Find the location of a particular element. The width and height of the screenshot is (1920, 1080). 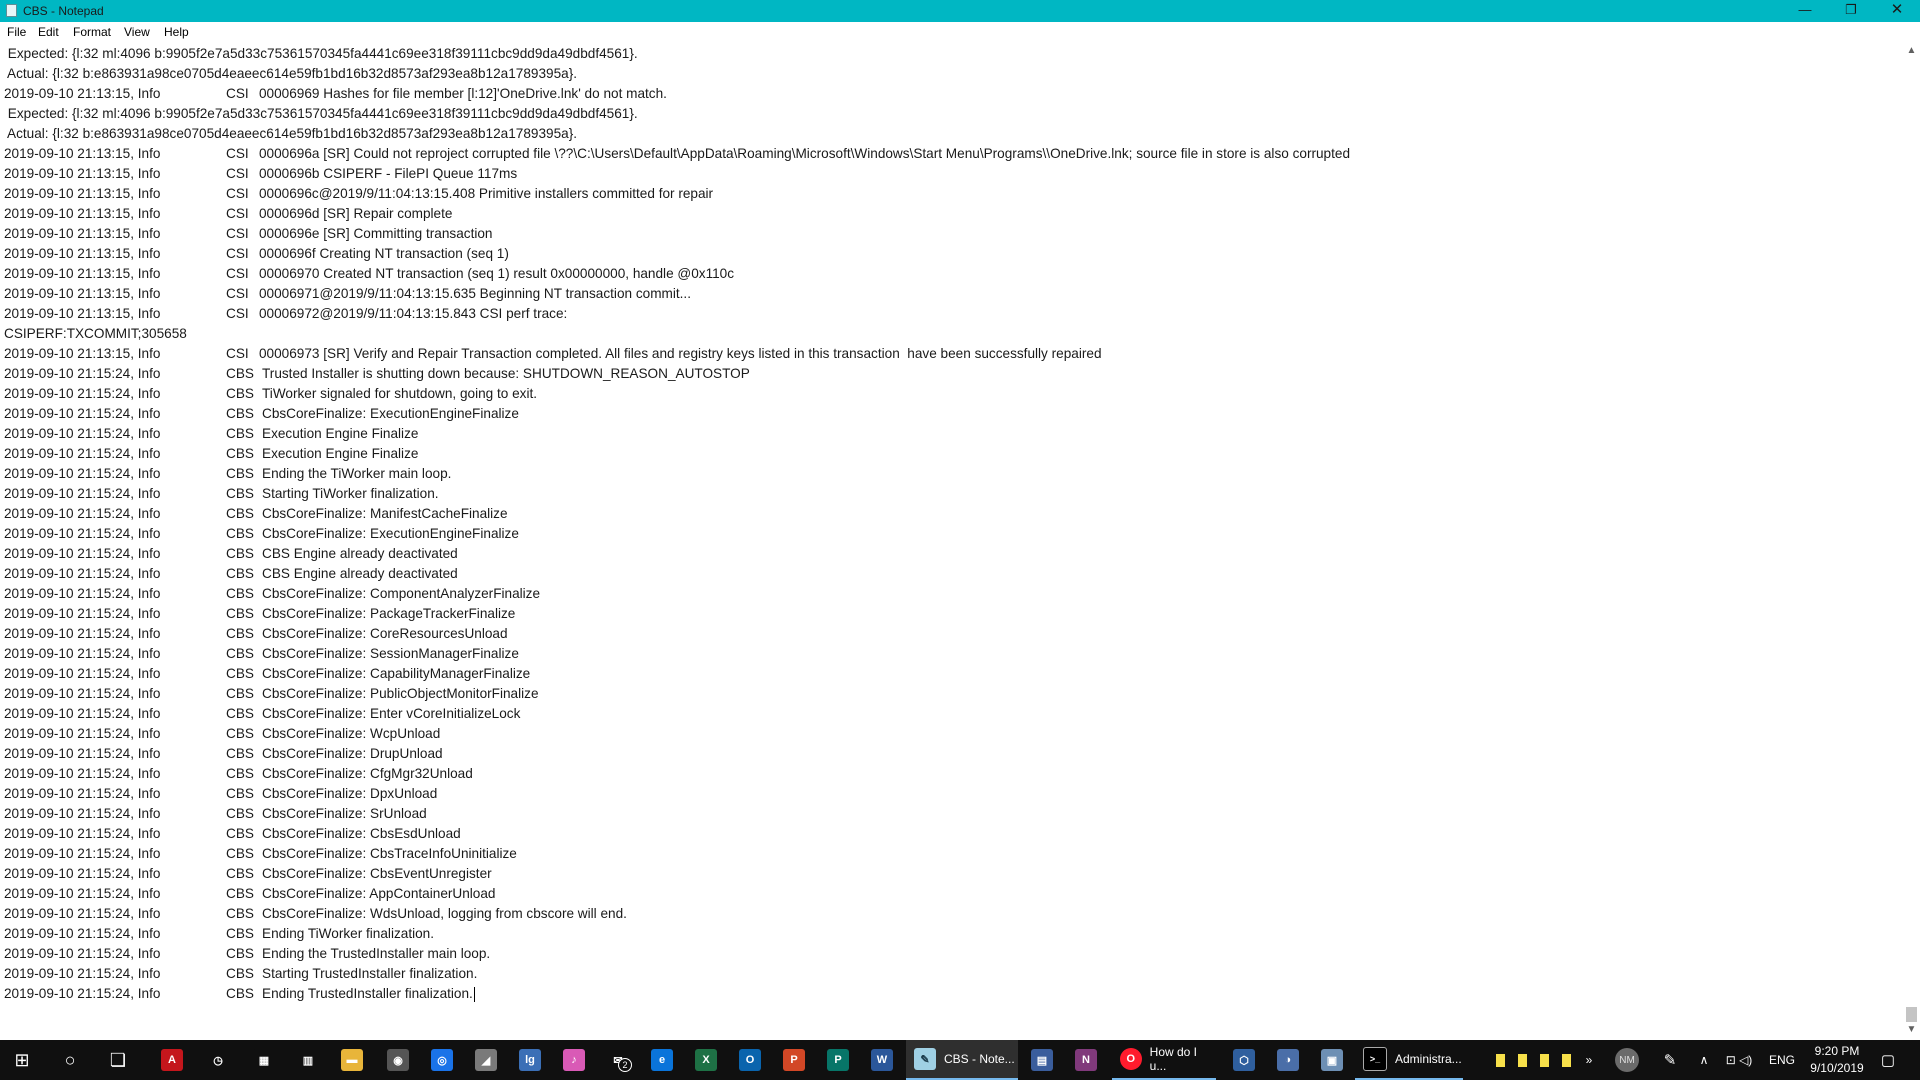

menu-help: Help is located at coordinates (176, 32).